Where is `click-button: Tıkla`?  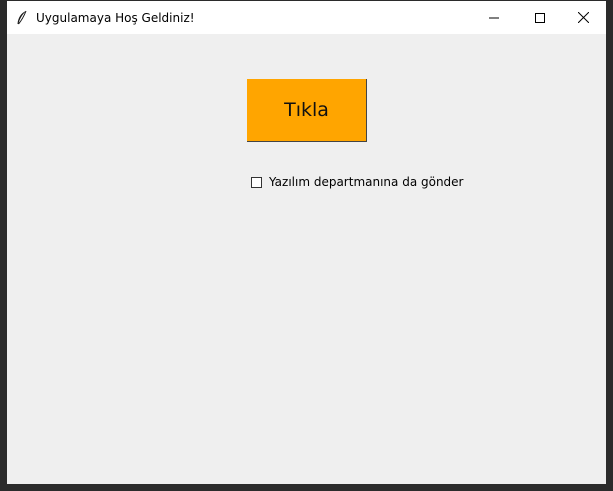 click-button: Tıkla is located at coordinates (307, 110).